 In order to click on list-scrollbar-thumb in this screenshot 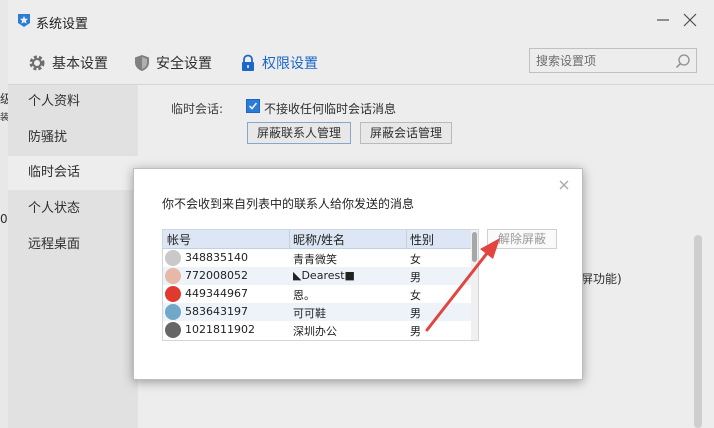, I will do `click(474, 247)`.